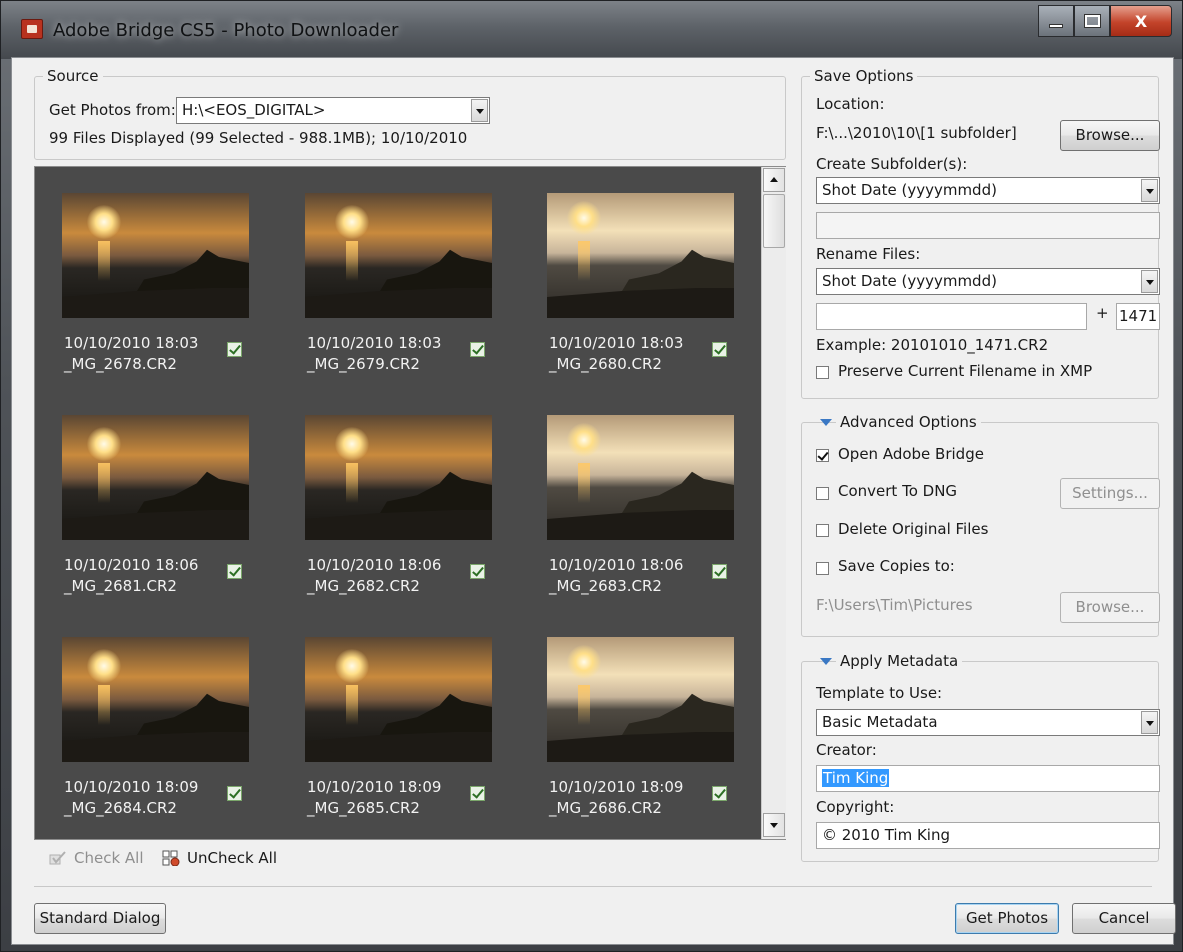 The height and width of the screenshot is (952, 1183). I want to click on rename-files-value: Shot Date (yyyymmdd), so click(909, 281).